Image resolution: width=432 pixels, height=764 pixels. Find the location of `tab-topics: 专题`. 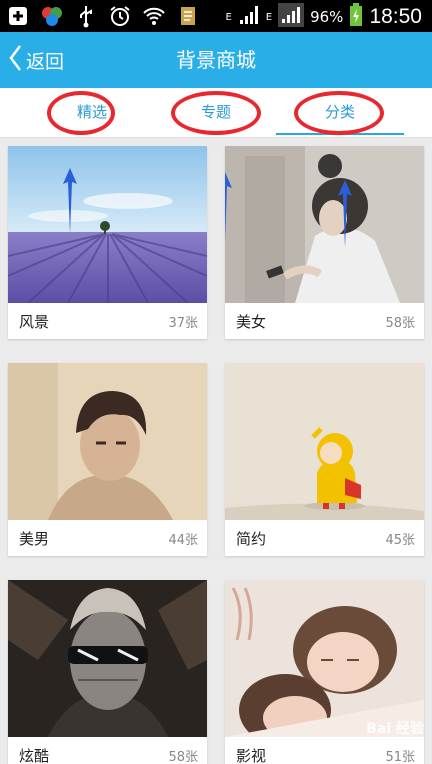

tab-topics: 专题 is located at coordinates (216, 113).